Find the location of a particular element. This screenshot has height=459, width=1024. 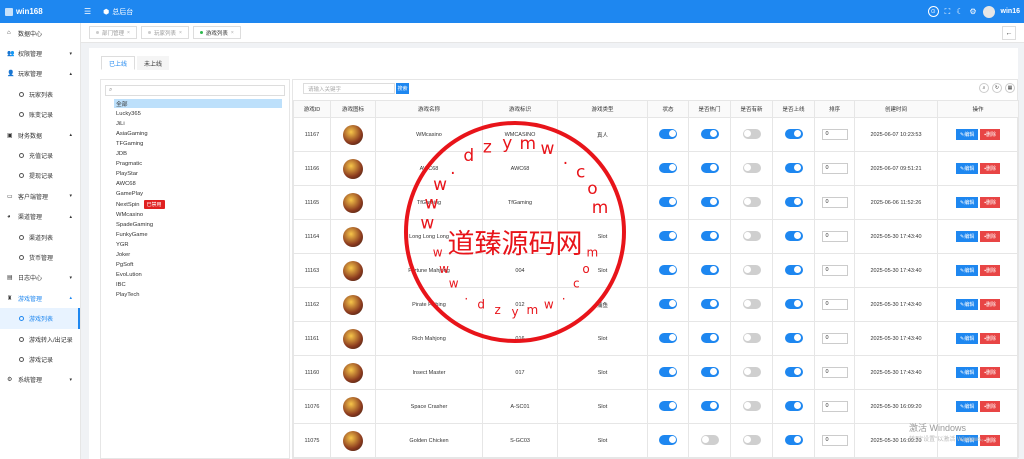

tab-online: 已上线 is located at coordinates (118, 63).